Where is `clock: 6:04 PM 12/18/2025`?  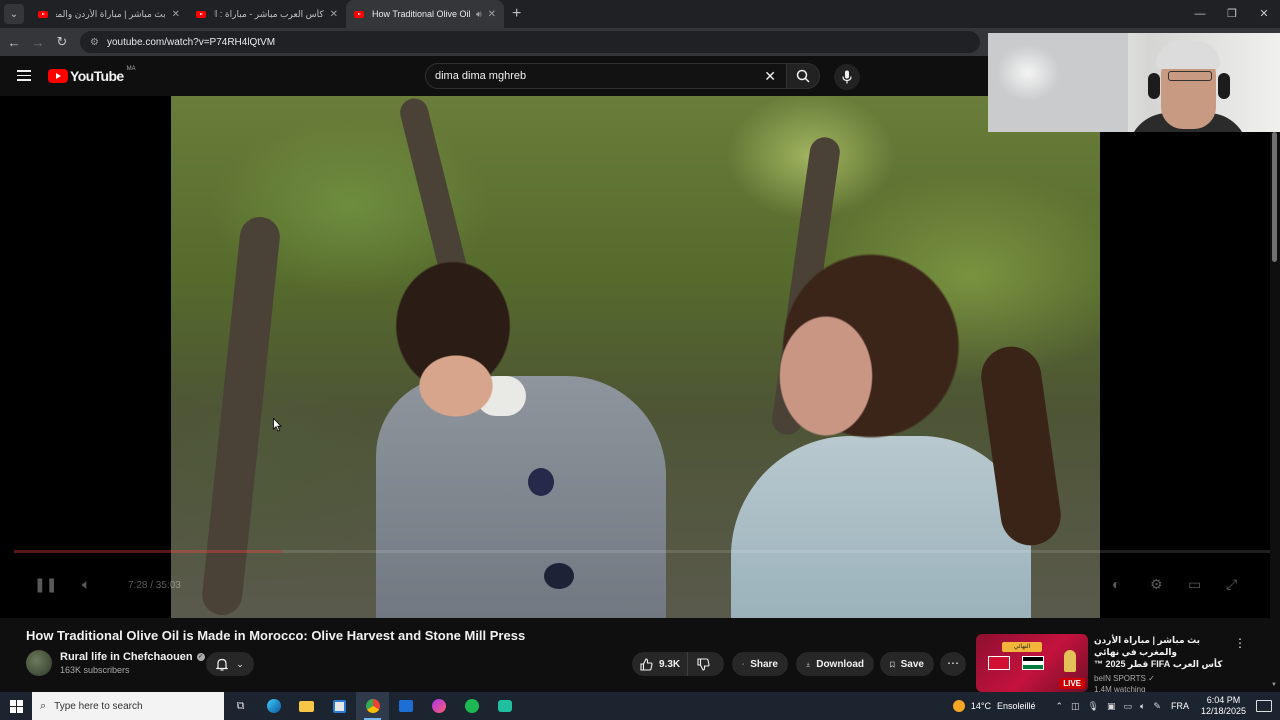
clock: 6:04 PM 12/18/2025 is located at coordinates (1223, 706).